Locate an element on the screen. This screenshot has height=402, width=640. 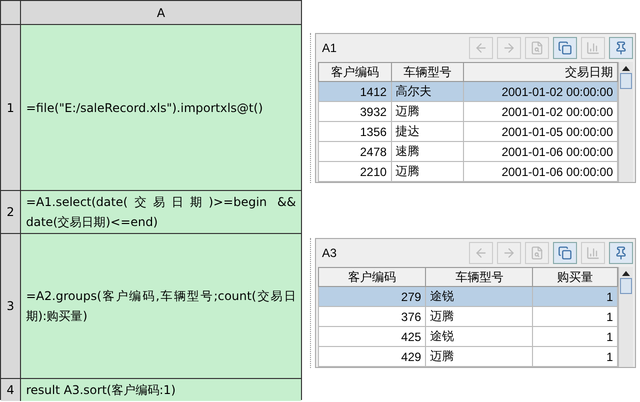
column-header: A is located at coordinates (161, 13).